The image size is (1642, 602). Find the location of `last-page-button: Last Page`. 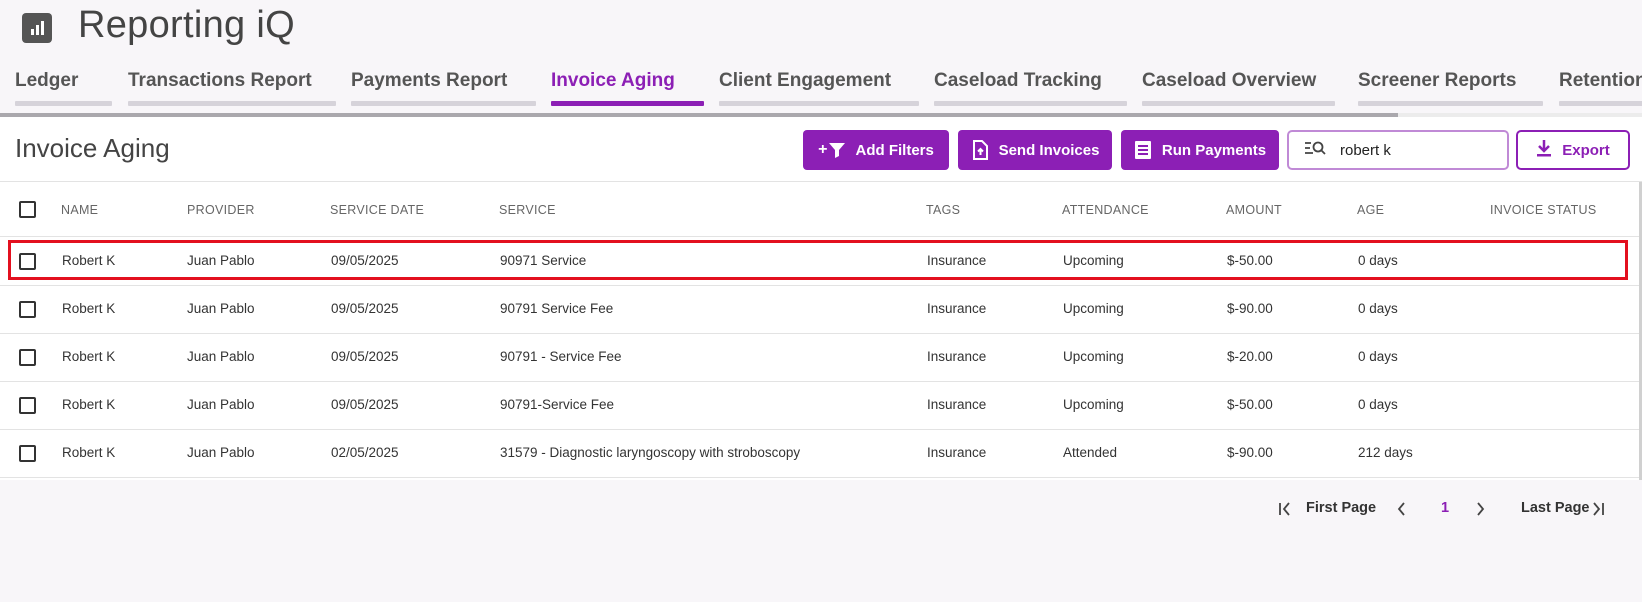

last-page-button: Last Page is located at coordinates (1555, 510).